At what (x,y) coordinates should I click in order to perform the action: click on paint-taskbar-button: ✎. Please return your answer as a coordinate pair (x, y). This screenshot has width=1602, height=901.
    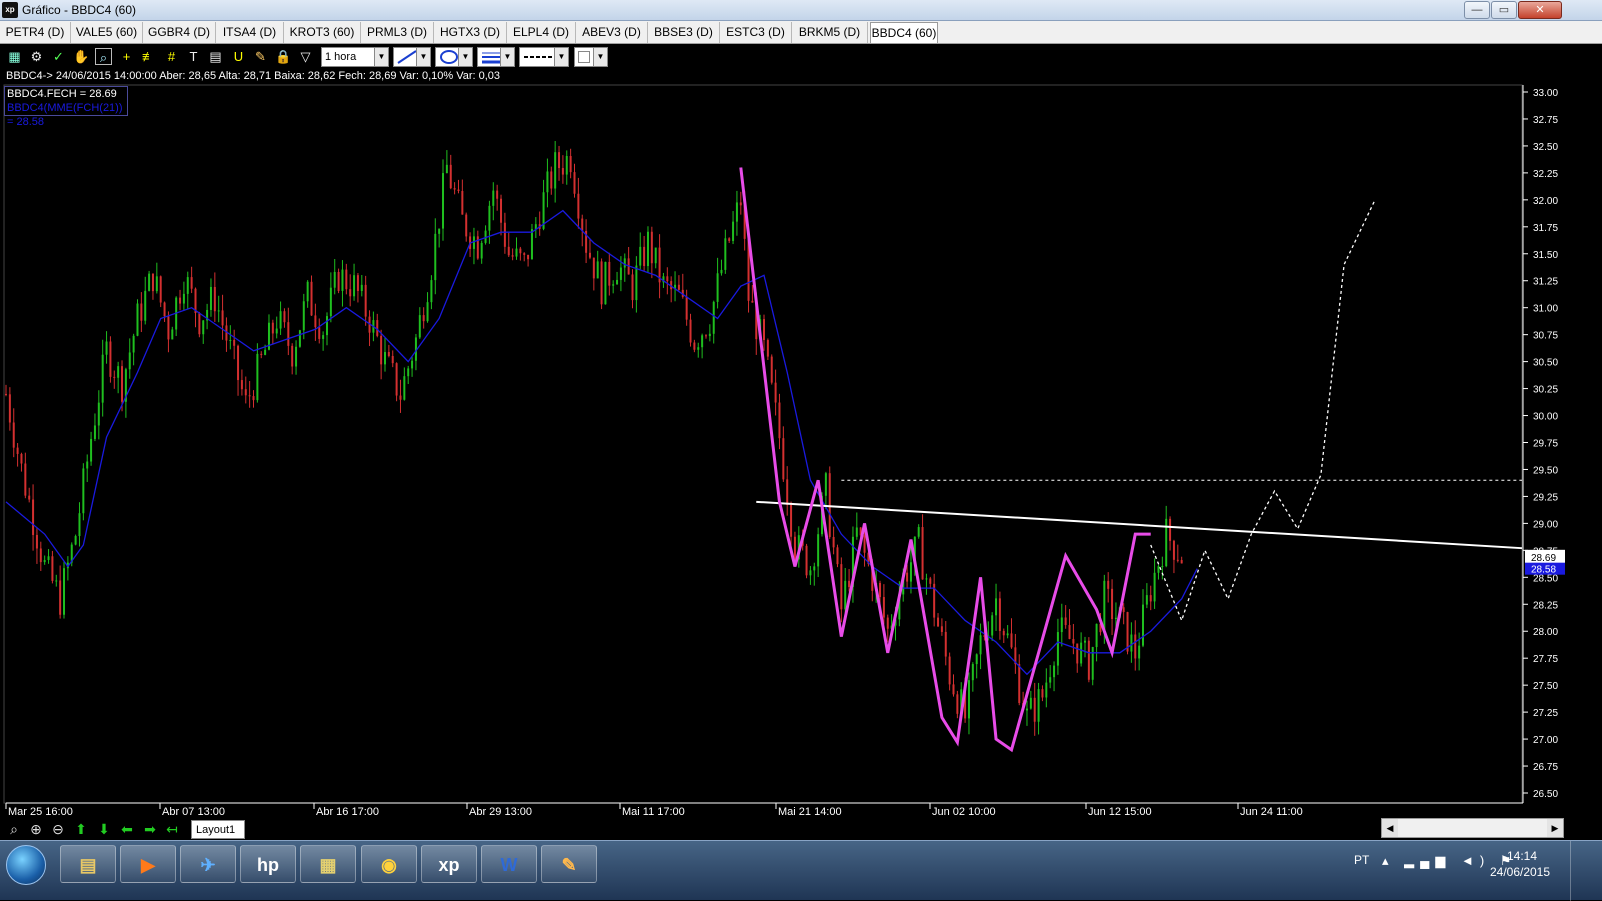
    Looking at the image, I should click on (569, 864).